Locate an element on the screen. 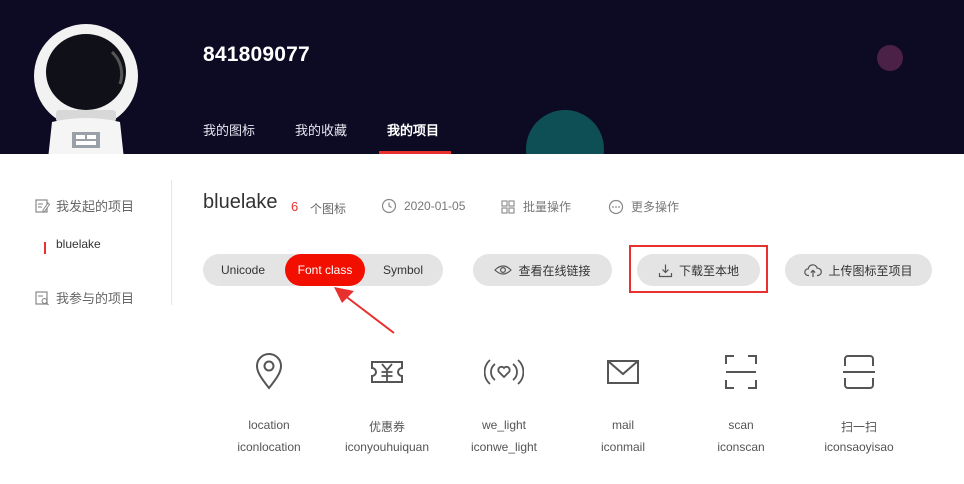 The height and width of the screenshot is (484, 964). icon-name: location is located at coordinates (269, 425).